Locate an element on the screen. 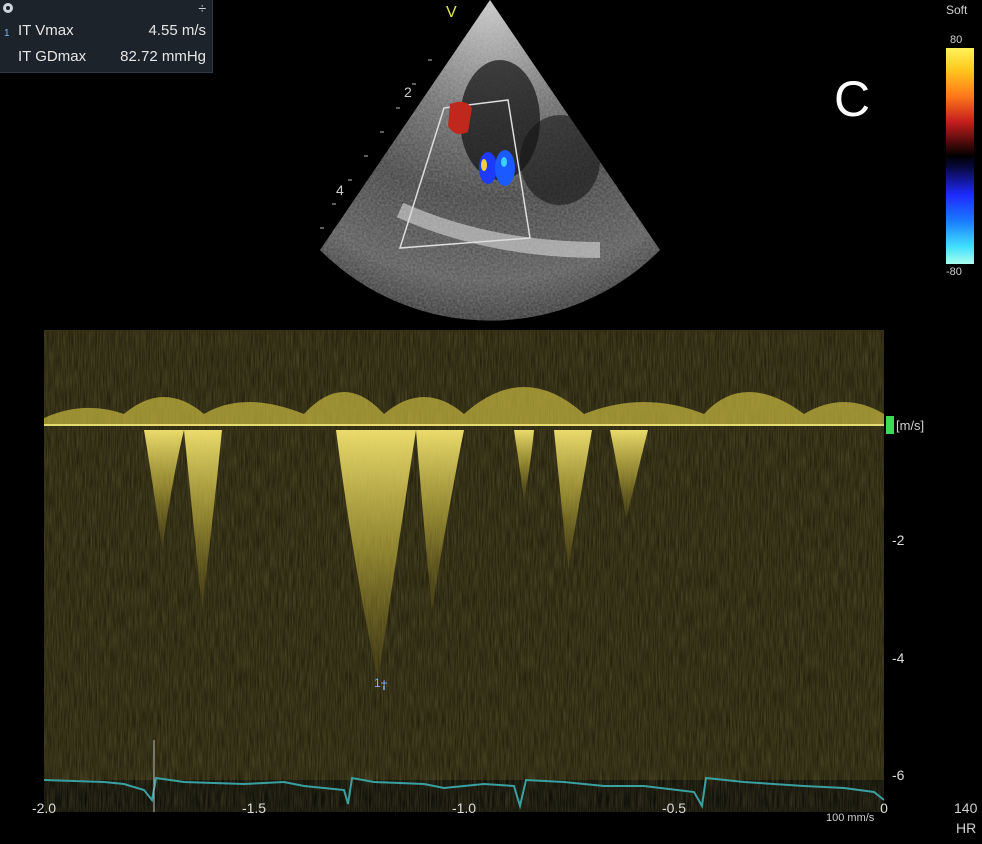 The image size is (982, 844). velocity-tick-label: -4 is located at coordinates (898, 658).